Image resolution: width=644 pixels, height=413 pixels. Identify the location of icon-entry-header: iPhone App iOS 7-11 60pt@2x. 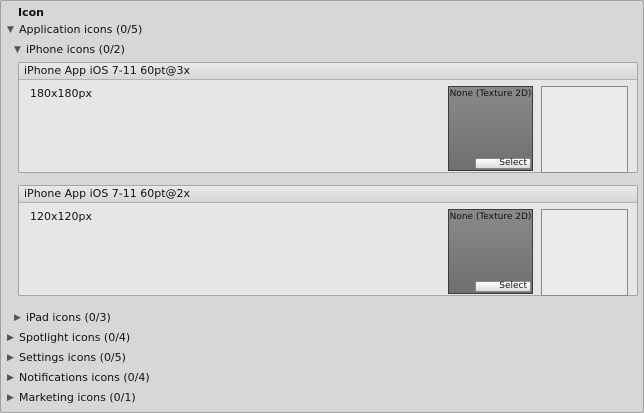
(328, 194).